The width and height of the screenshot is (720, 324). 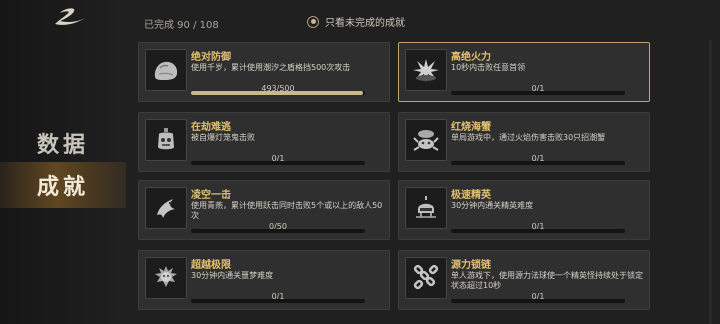 What do you see at coordinates (426, 140) in the screenshot?
I see `crab-icon` at bounding box center [426, 140].